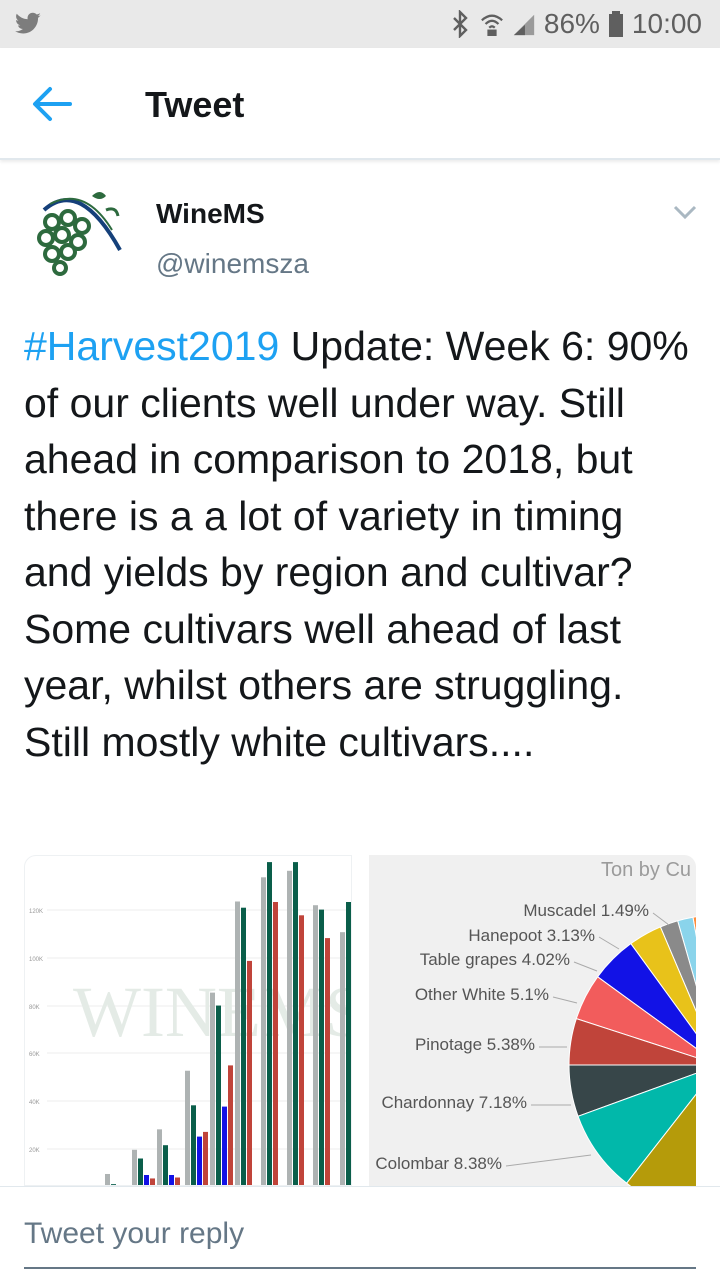 The height and width of the screenshot is (1280, 720). Describe the element at coordinates (454, 1102) in the screenshot. I see `pie-slice-label: Chardonnay 7.18%` at that location.